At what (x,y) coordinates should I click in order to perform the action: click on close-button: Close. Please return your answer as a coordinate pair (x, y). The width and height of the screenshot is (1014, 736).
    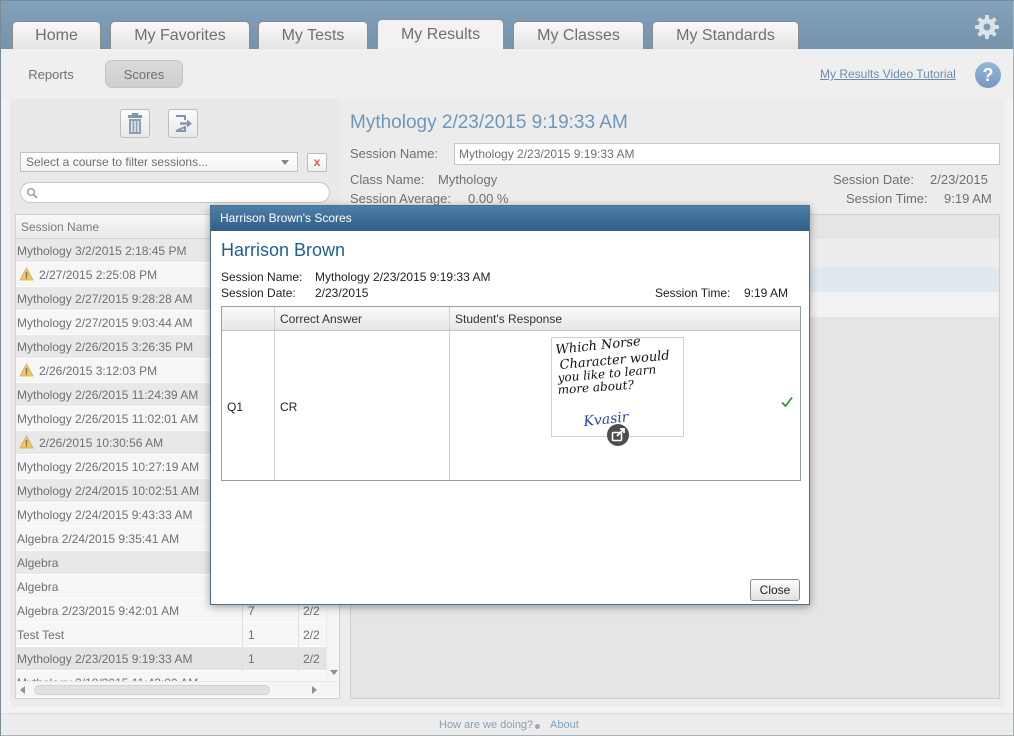
    Looking at the image, I should click on (775, 590).